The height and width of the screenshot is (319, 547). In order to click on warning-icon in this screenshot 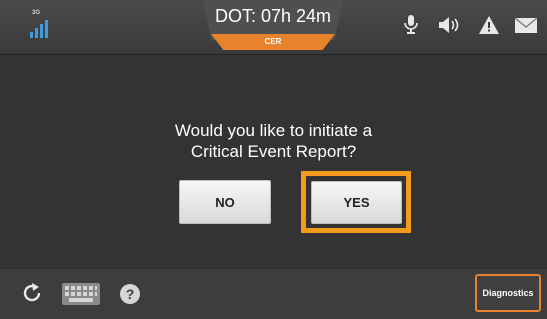, I will do `click(489, 25)`.